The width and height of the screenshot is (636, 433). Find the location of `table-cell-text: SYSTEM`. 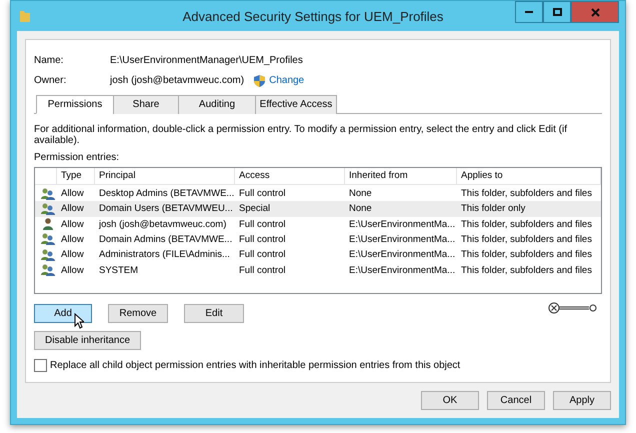

table-cell-text: SYSTEM is located at coordinates (119, 270).